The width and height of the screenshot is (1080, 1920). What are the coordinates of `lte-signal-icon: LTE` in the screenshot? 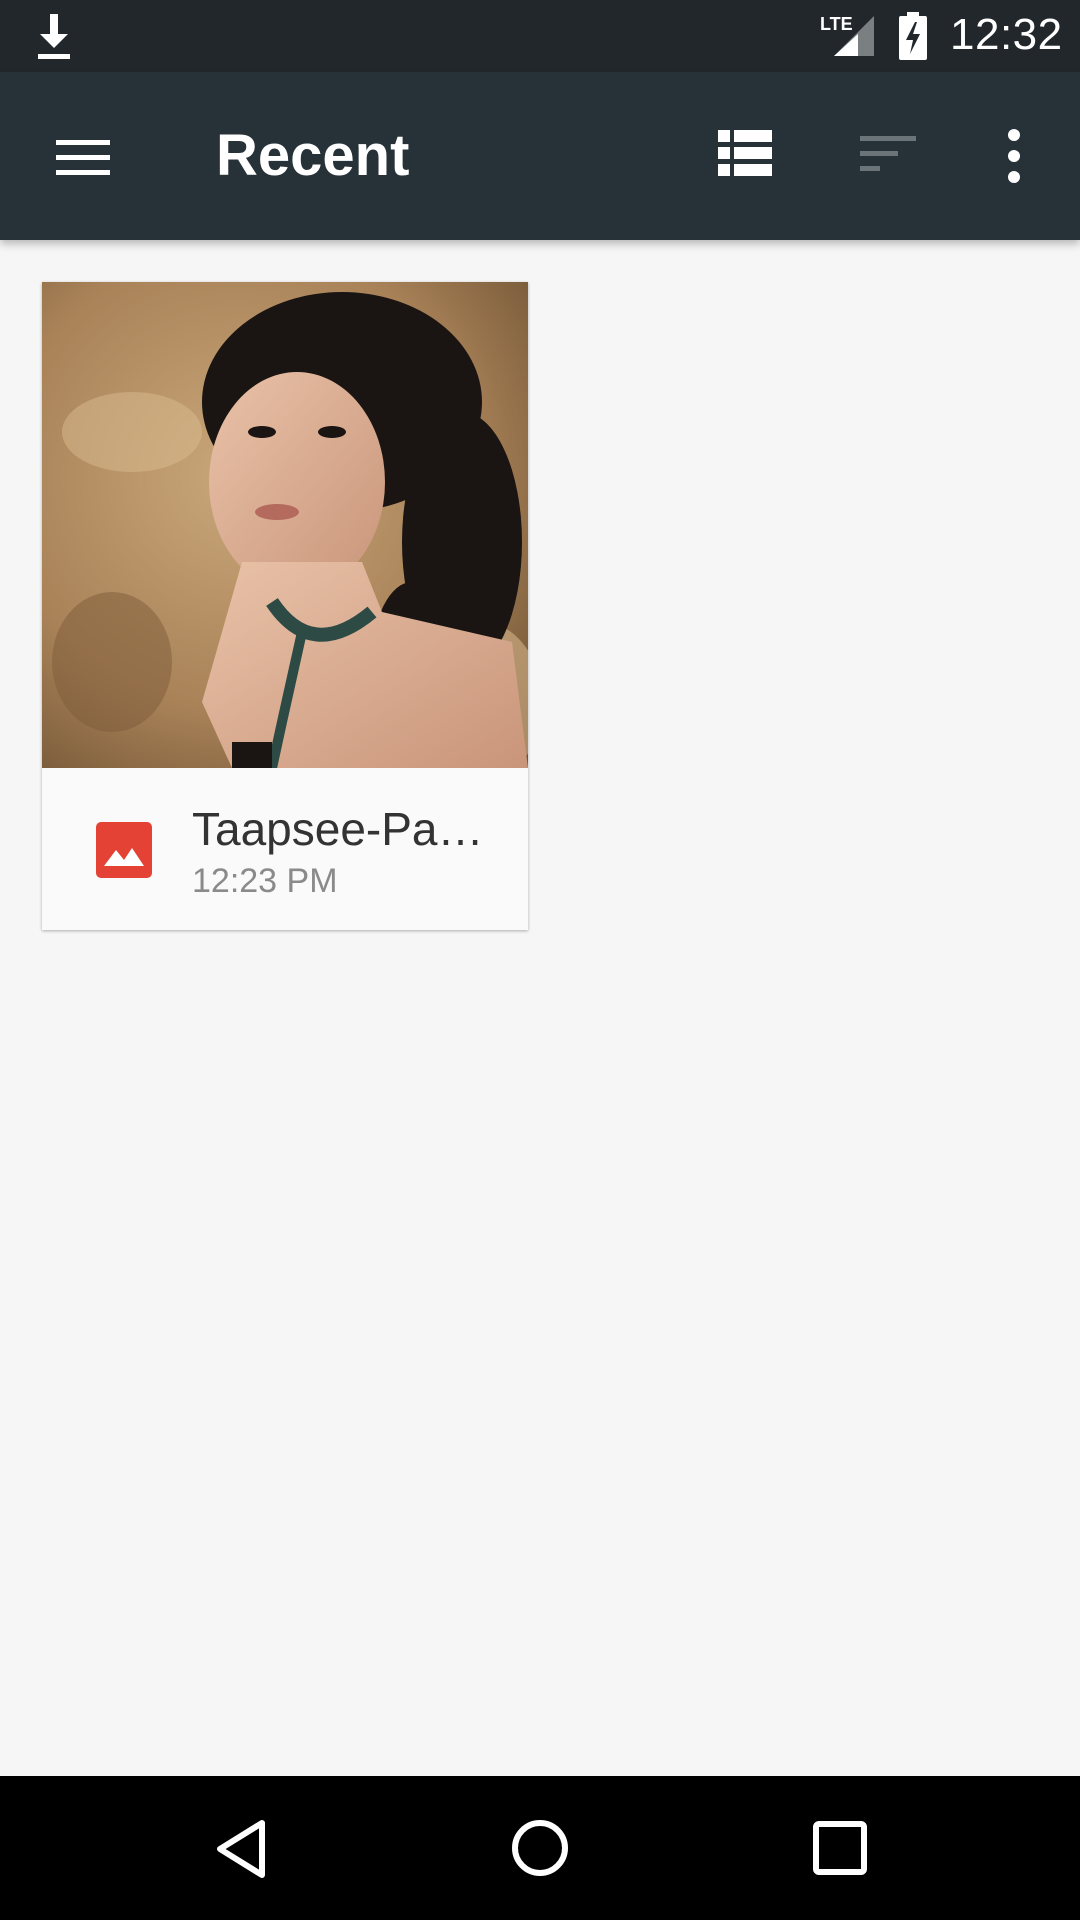 It's located at (848, 35).